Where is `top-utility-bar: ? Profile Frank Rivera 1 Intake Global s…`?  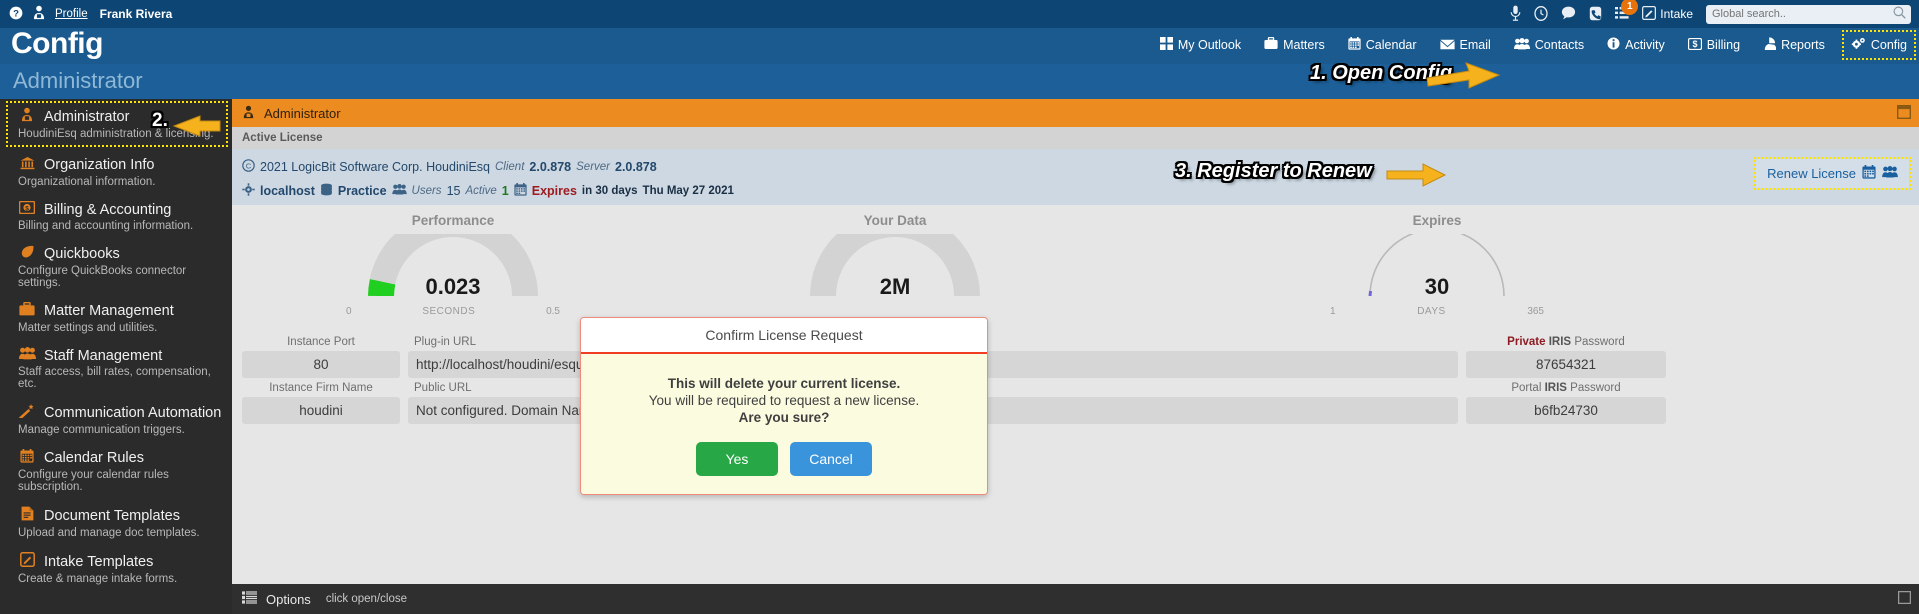 top-utility-bar: ? Profile Frank Rivera 1 Intake Global s… is located at coordinates (959, 14).